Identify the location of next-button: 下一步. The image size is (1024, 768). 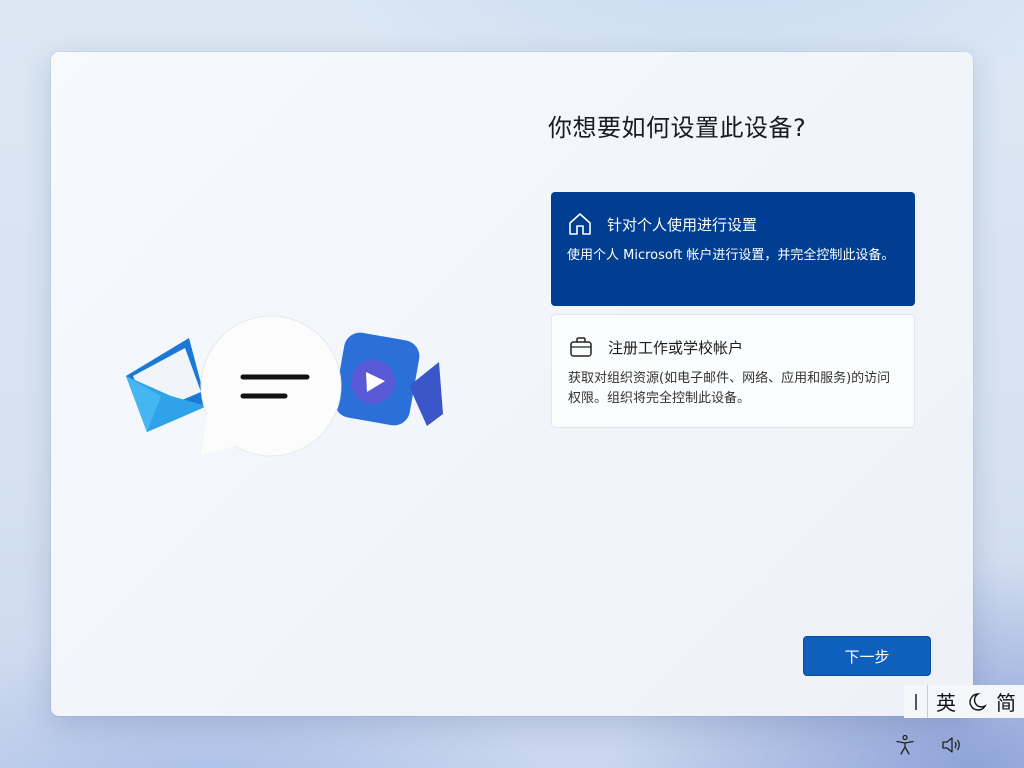
(867, 656).